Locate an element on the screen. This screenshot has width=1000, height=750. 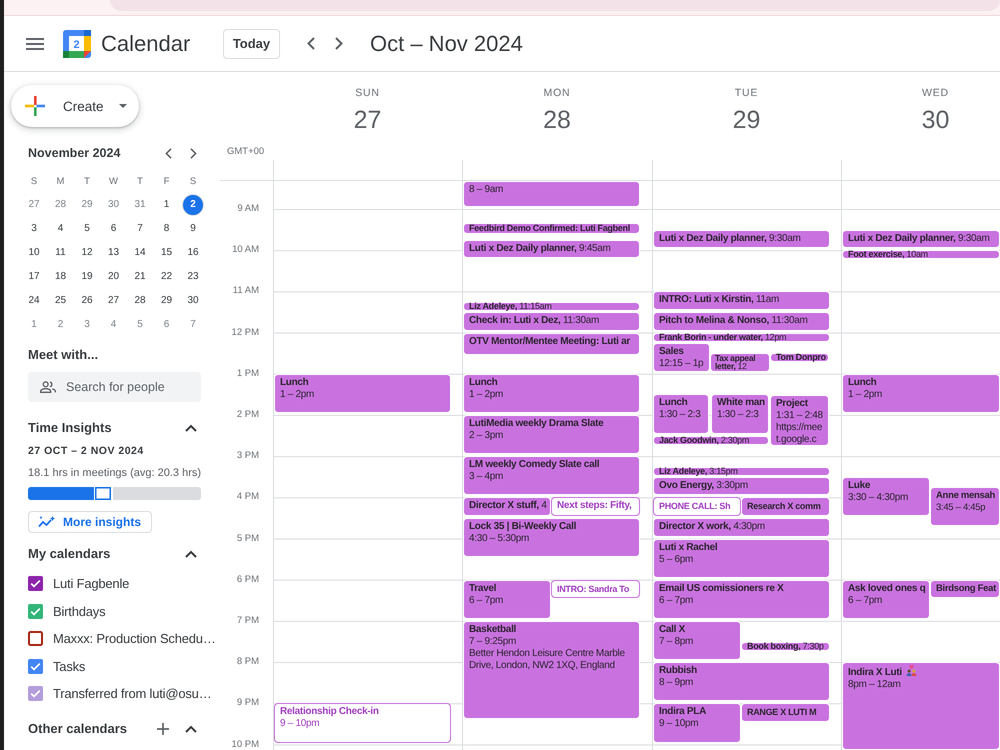
calendar-event: Luti x Rachel 5 – 6pm is located at coordinates (741, 558).